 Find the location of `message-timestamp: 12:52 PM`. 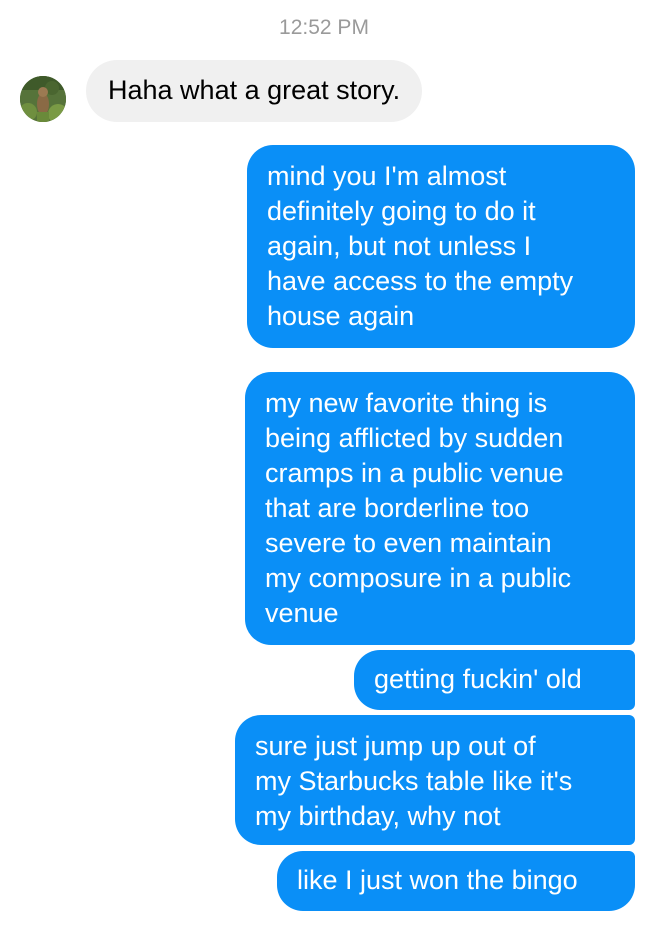

message-timestamp: 12:52 PM is located at coordinates (324, 27).